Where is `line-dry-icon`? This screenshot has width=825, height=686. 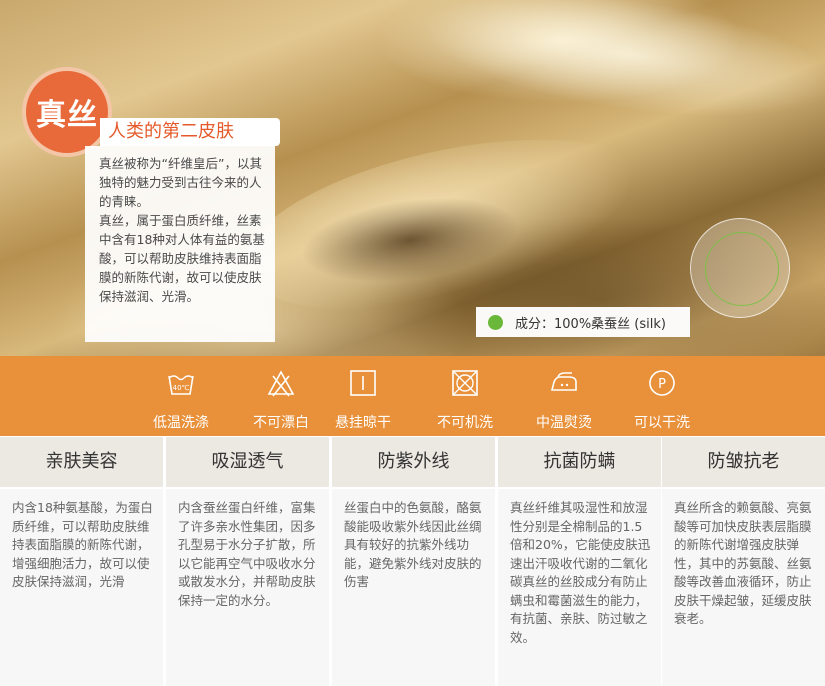 line-dry-icon is located at coordinates (363, 383).